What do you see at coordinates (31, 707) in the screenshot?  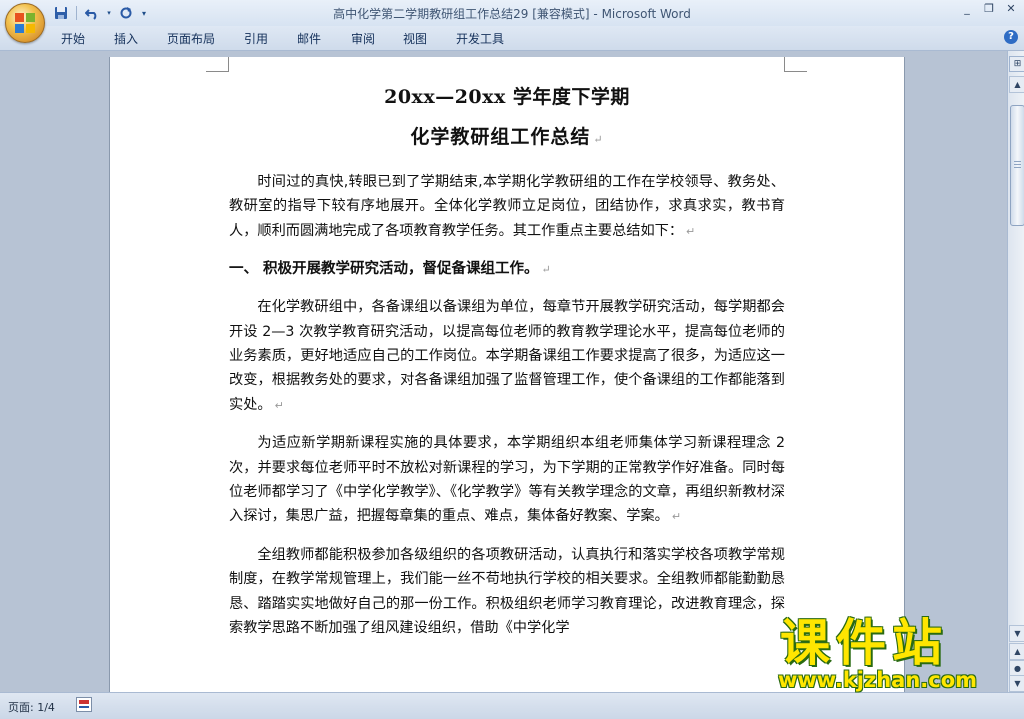 I see `page-indicator: 页面: 1/4` at bounding box center [31, 707].